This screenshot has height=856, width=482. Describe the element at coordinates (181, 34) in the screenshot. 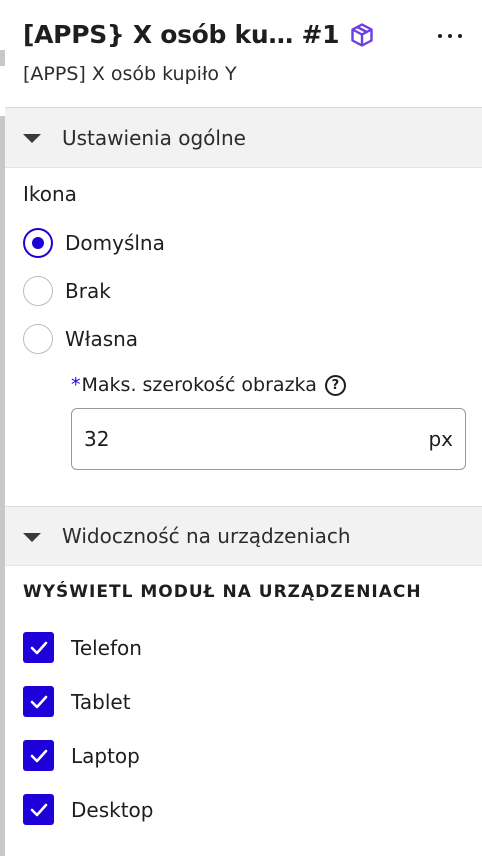

I see `module-title: [APPS} X osób ku… #1` at that location.